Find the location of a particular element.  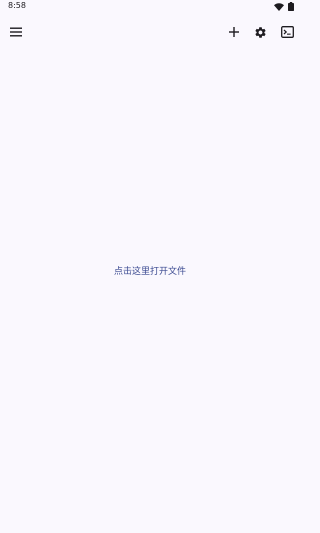

status-icons is located at coordinates (284, 6).